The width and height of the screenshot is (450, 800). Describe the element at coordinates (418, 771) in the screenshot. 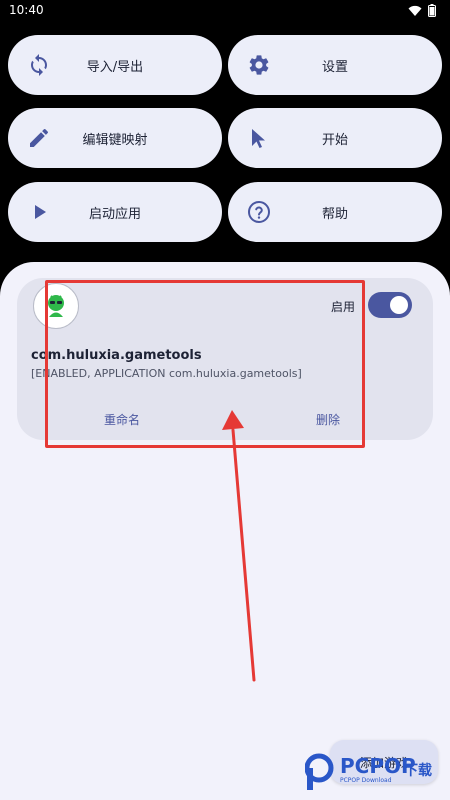

I see `watermark-suffix: 下载` at that location.